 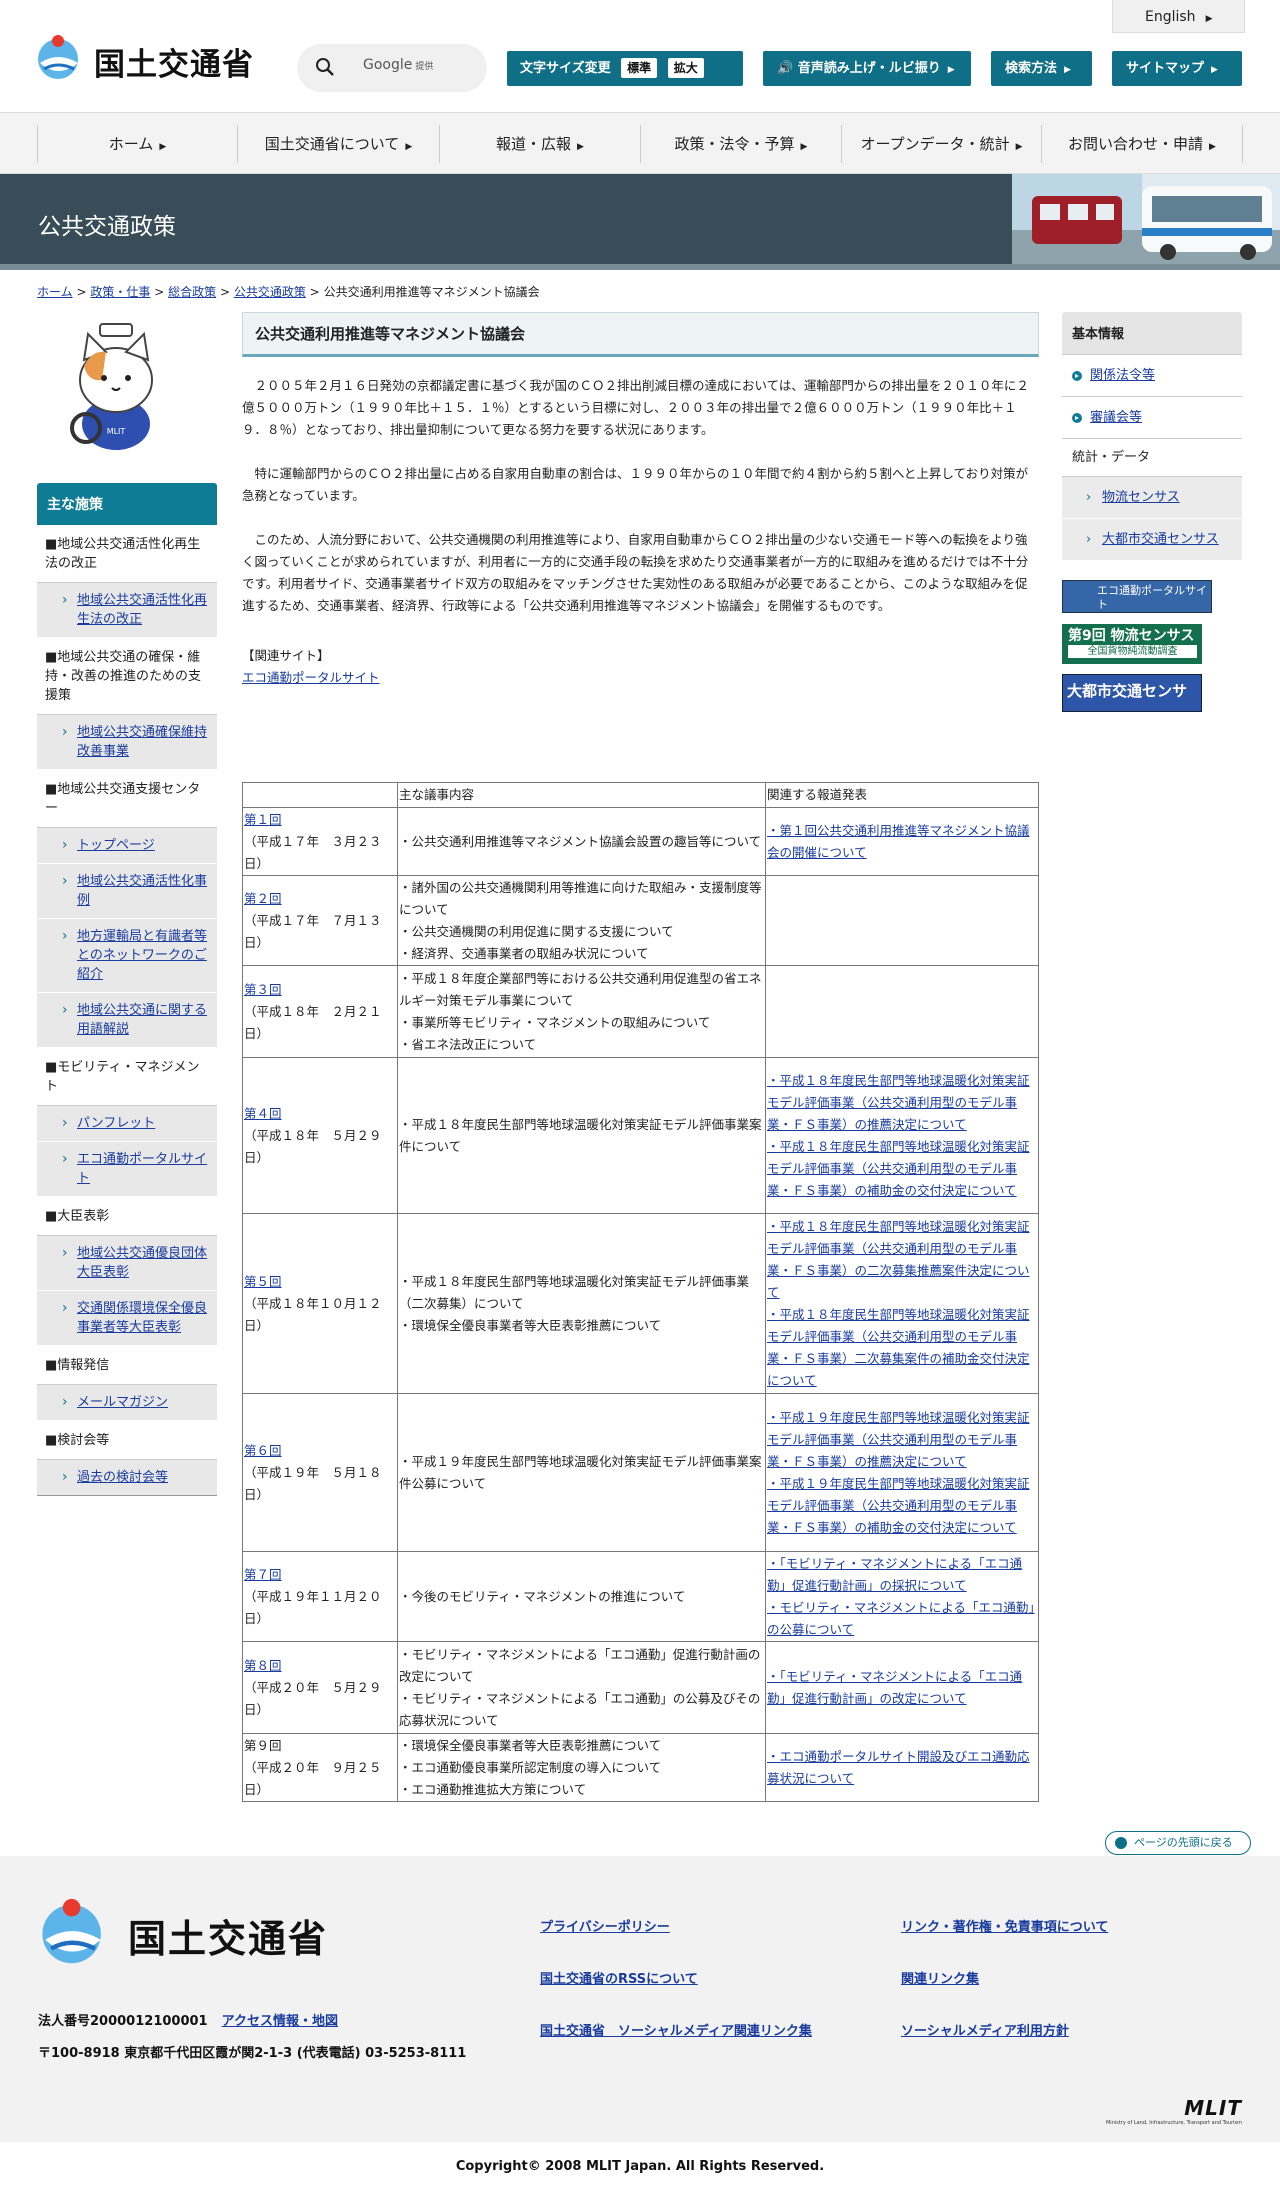 I want to click on left-nav-item: パンフレット, so click(x=127, y=1124).